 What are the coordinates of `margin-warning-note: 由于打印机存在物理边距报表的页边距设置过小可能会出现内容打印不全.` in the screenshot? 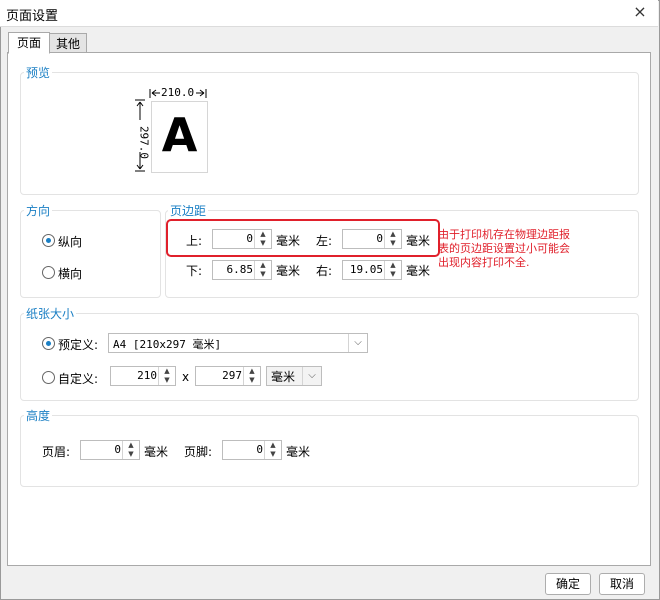 It's located at (504, 248).